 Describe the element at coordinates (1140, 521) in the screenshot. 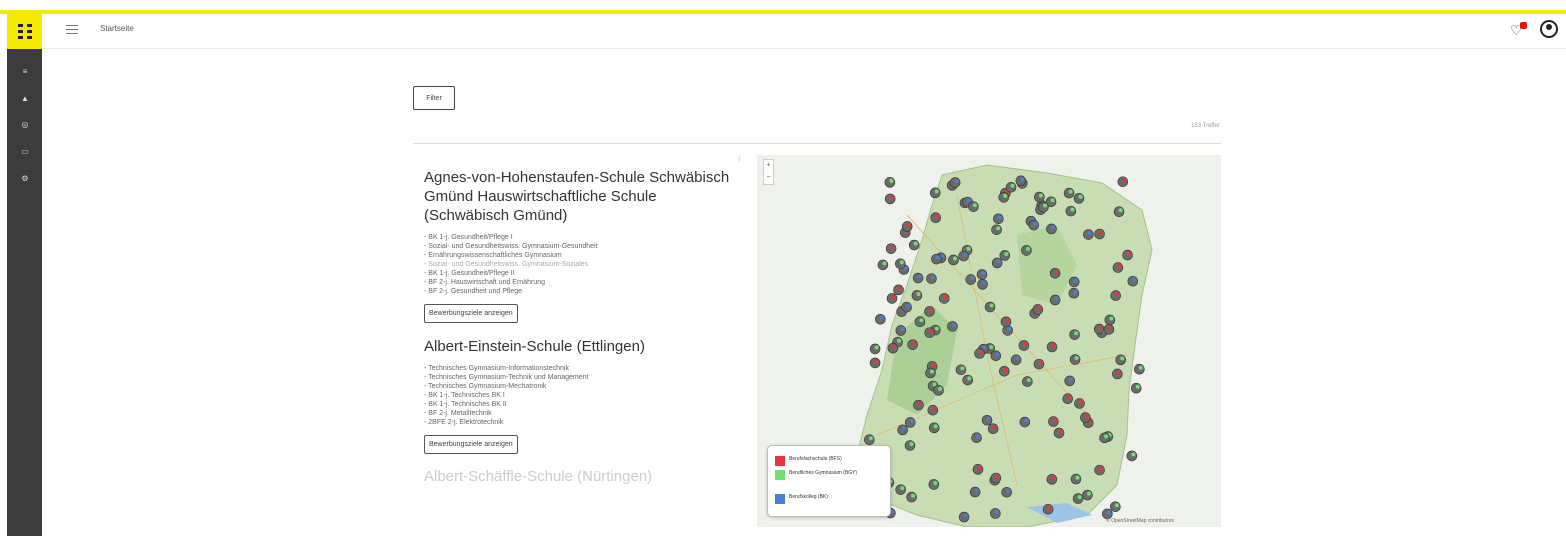

I see `map-attribution: © OpenStreetMap contributors` at that location.